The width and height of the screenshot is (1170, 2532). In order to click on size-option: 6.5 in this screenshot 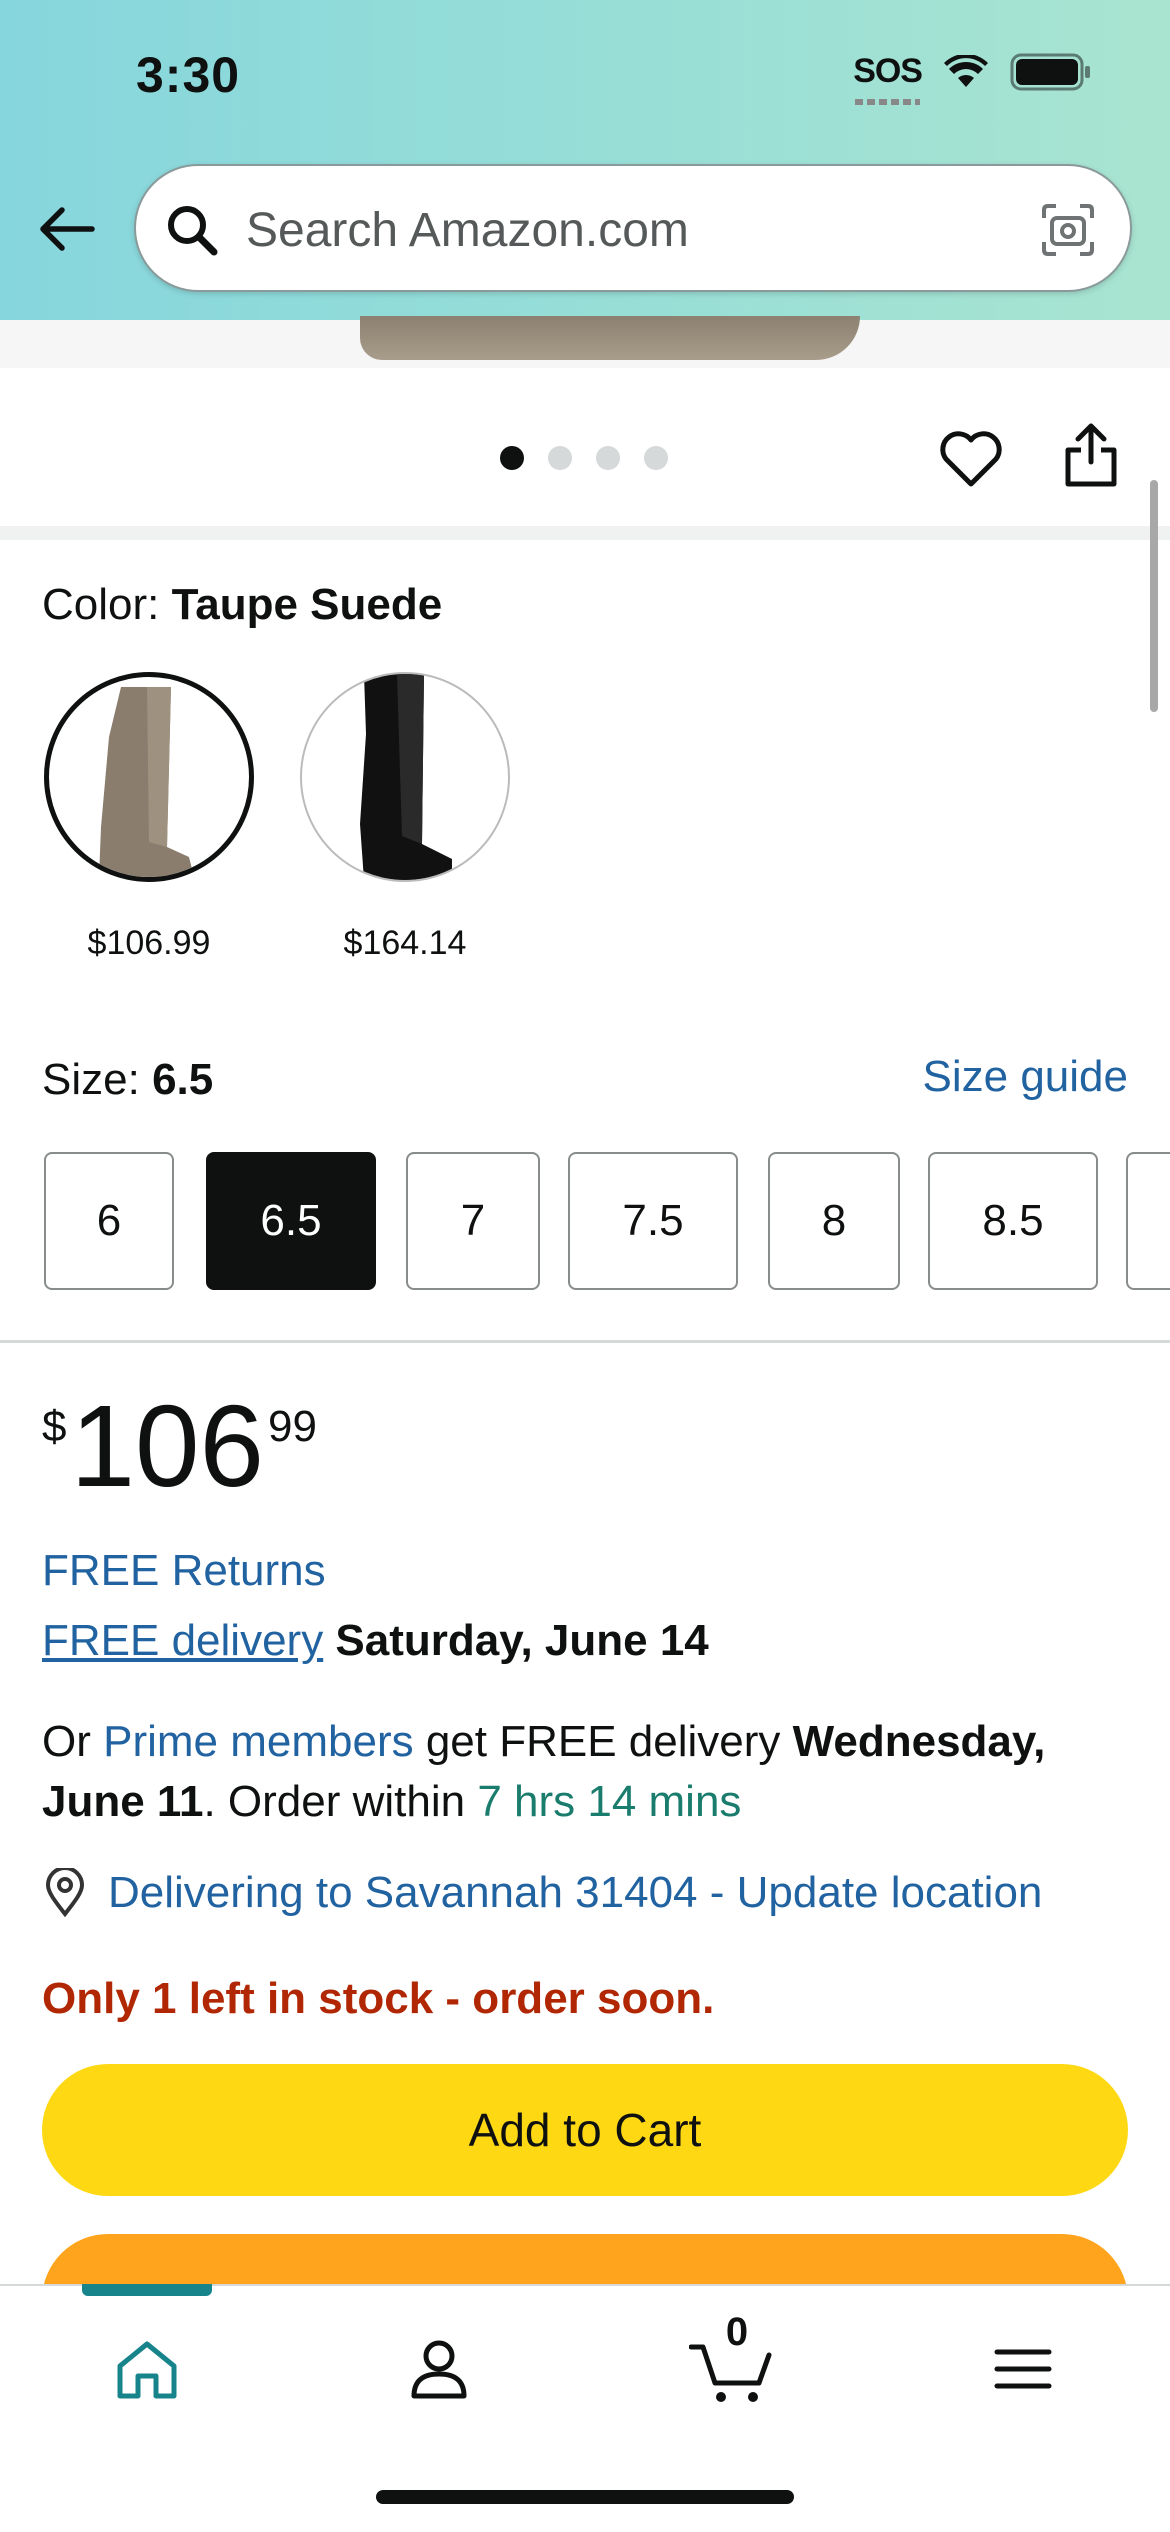, I will do `click(291, 1221)`.